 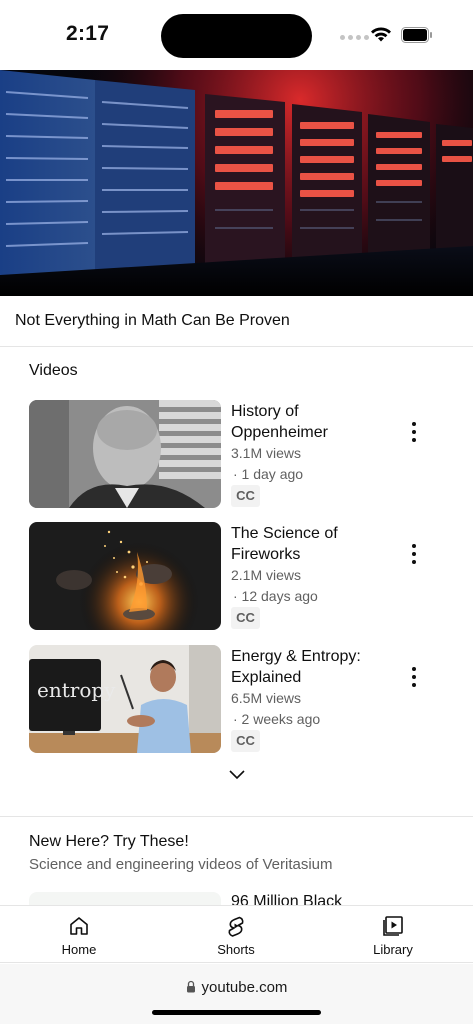 I want to click on entropy-presenter-image: entropy, so click(x=125, y=699).